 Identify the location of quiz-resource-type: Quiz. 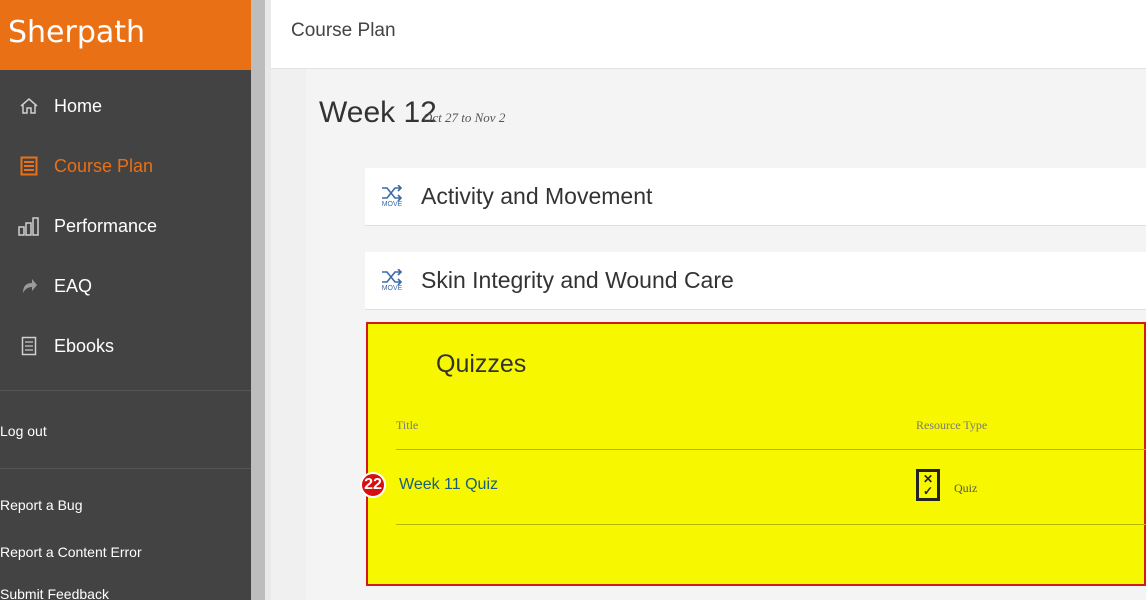
(966, 488).